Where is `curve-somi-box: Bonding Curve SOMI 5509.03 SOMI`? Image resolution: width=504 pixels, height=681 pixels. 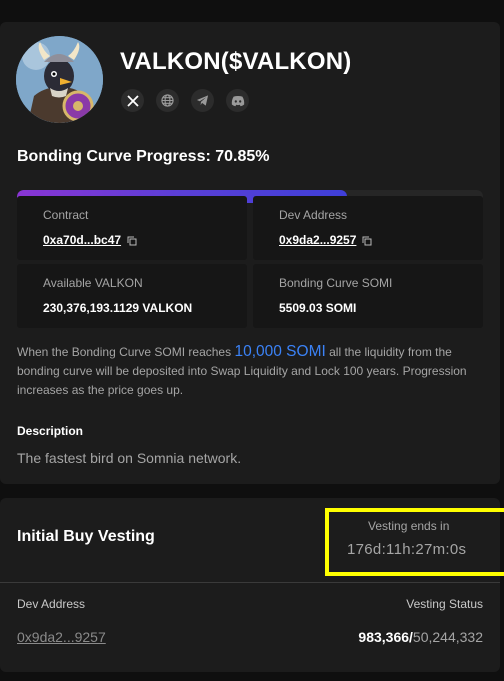 curve-somi-box: Bonding Curve SOMI 5509.03 SOMI is located at coordinates (368, 296).